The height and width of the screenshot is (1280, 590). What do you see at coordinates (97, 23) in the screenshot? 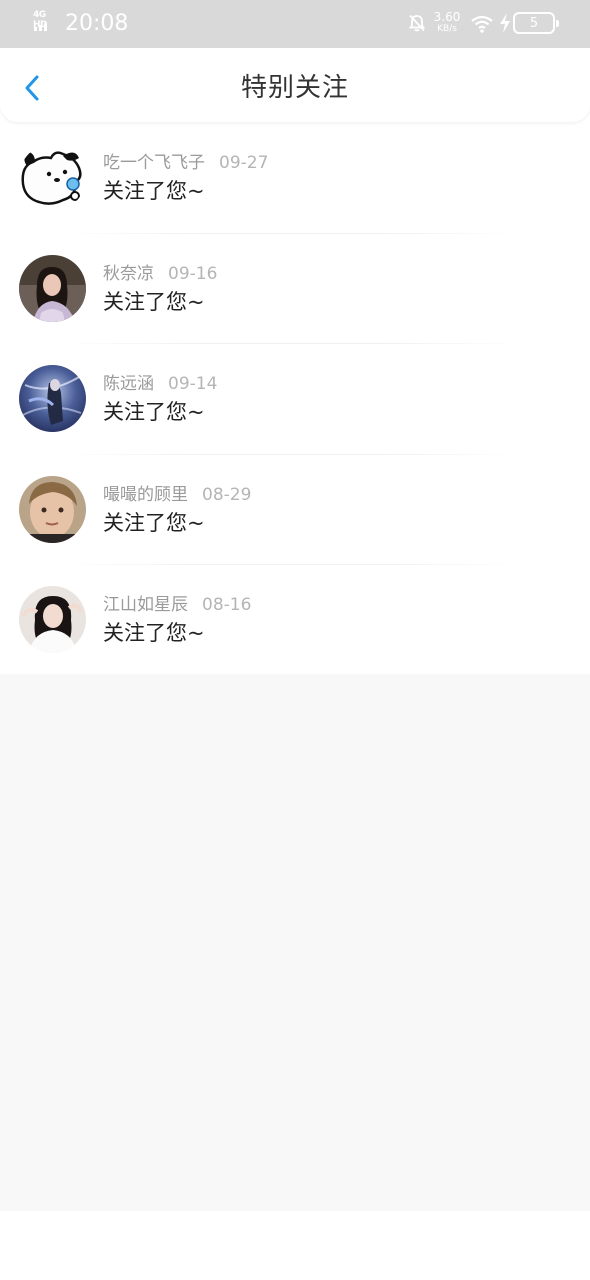
I see `clock: 20:08` at bounding box center [97, 23].